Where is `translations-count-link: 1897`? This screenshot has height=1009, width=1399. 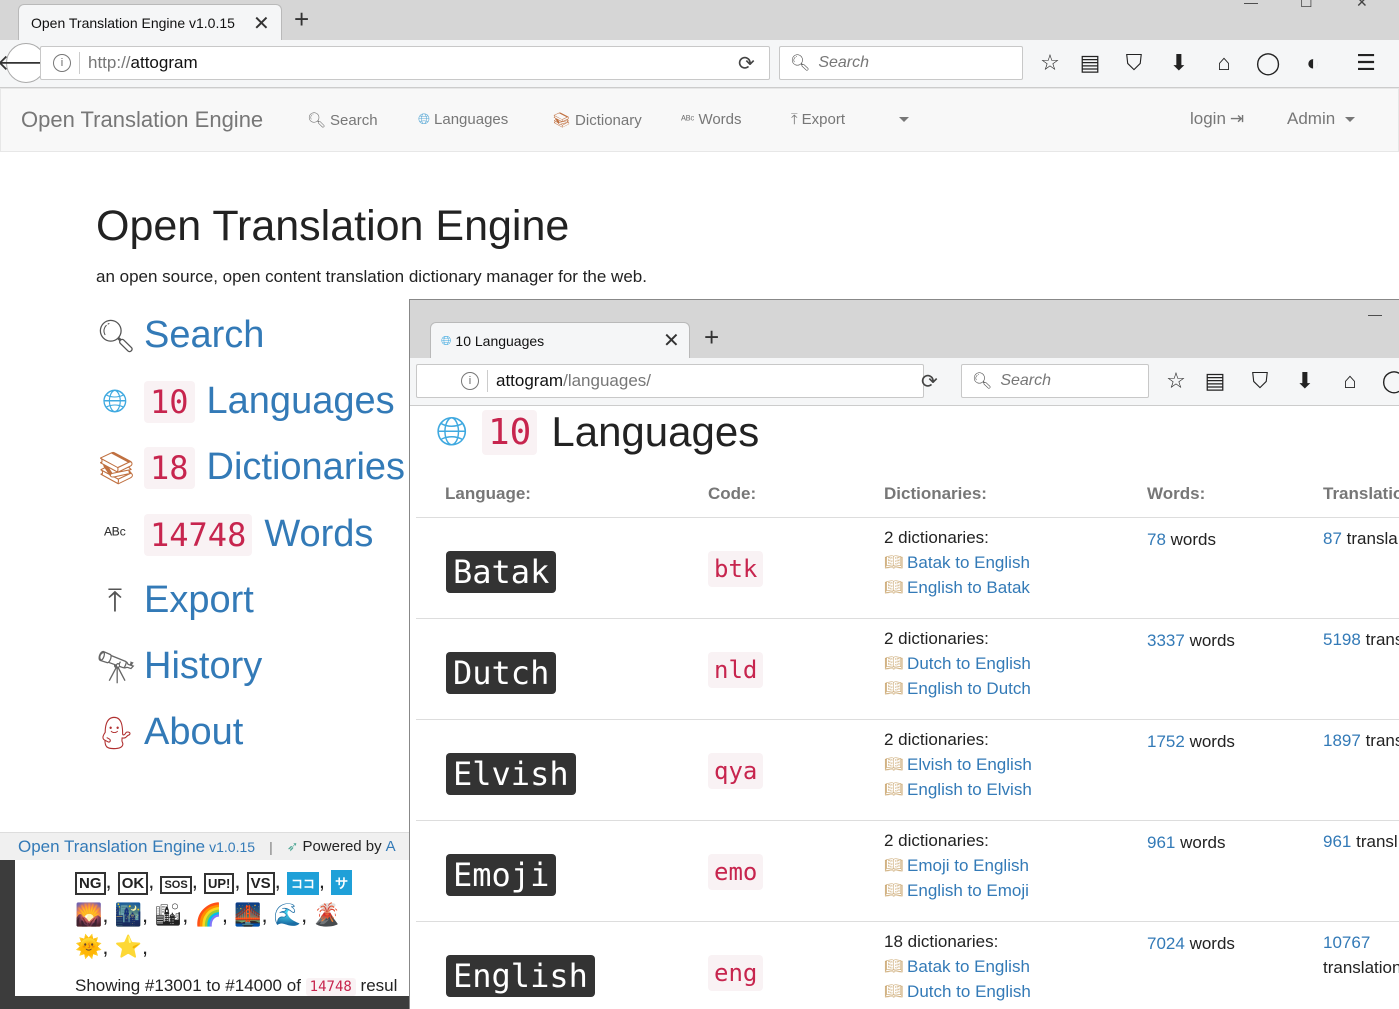 translations-count-link: 1897 is located at coordinates (1342, 740).